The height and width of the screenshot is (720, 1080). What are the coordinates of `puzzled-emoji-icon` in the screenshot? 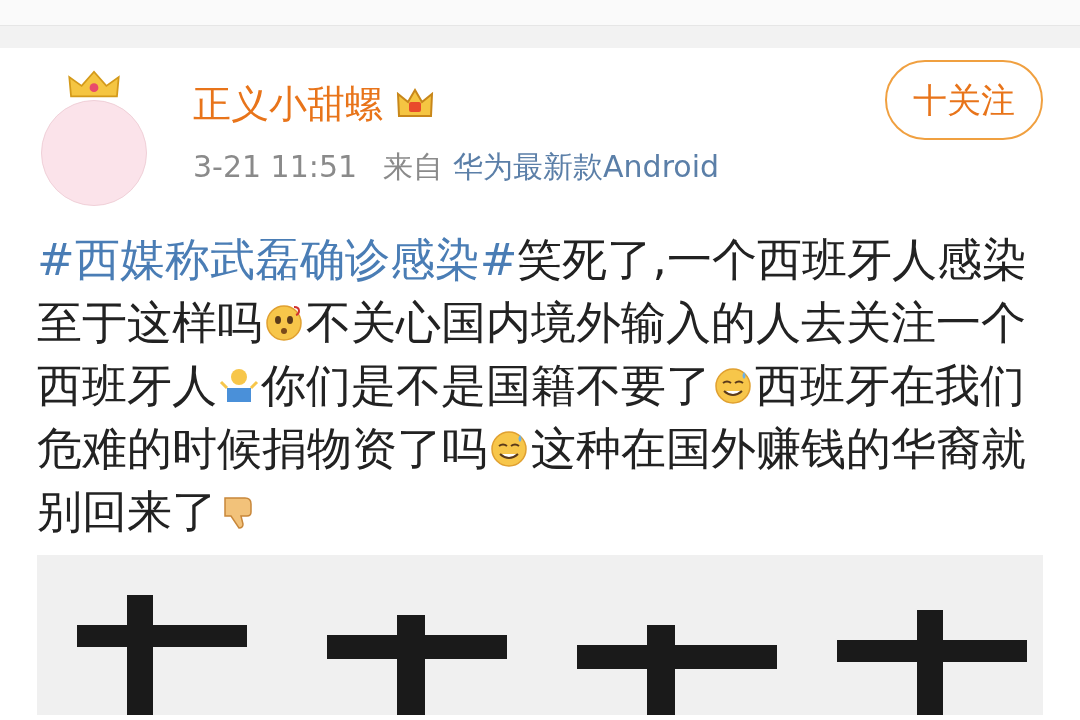 It's located at (284, 322).